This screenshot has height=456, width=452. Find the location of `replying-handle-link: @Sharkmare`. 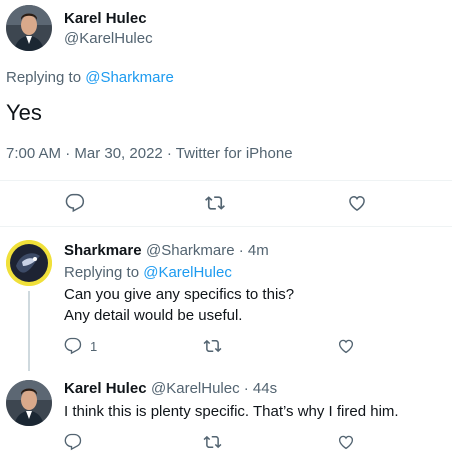

replying-handle-link: @Sharkmare is located at coordinates (129, 77).